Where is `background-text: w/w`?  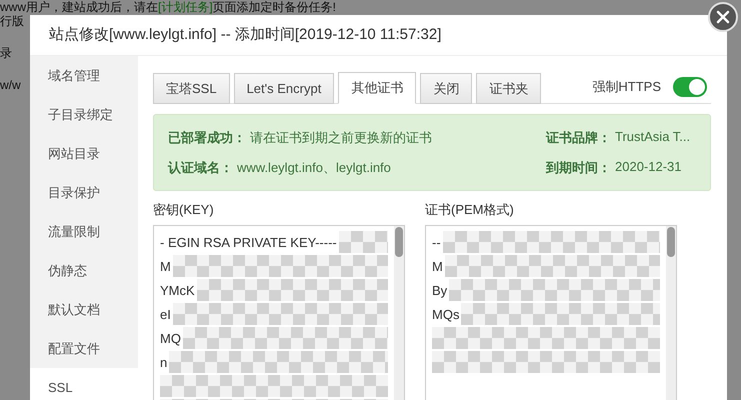 background-text: w/w is located at coordinates (10, 85).